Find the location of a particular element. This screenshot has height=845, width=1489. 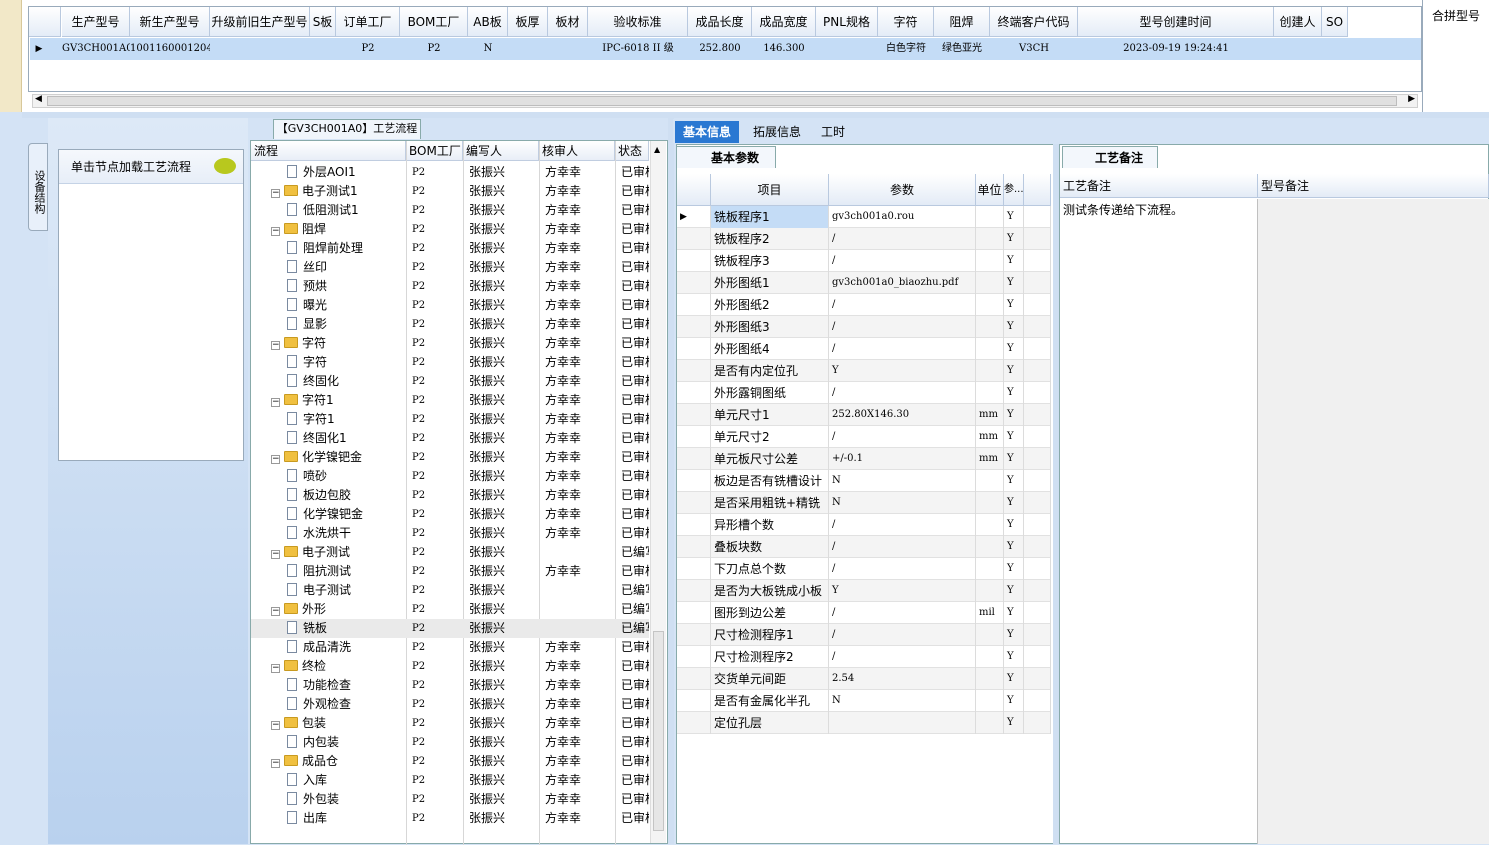

param-row: 是否为大板铣成小板 Y Y is located at coordinates (864, 591).